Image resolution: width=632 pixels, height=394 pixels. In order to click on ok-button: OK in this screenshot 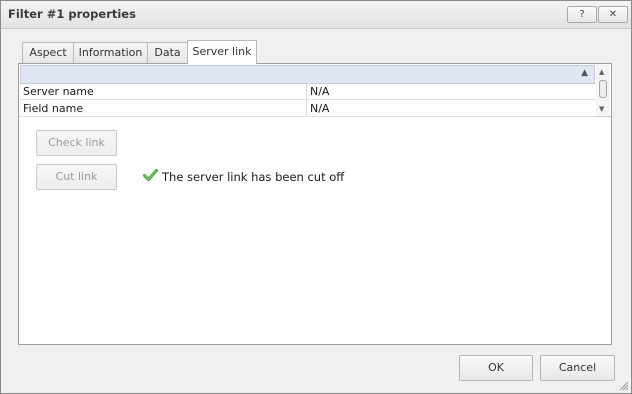, I will do `click(496, 368)`.